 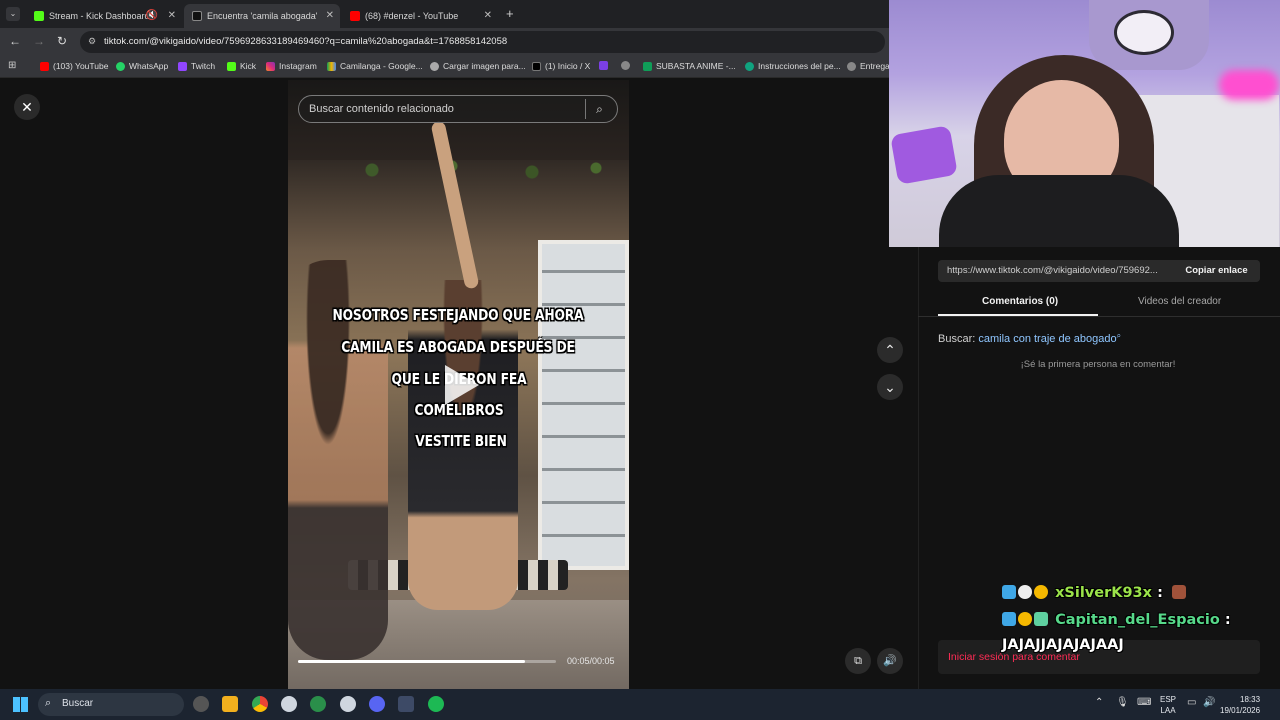 I want to click on openai-icon, so click(x=749, y=66).